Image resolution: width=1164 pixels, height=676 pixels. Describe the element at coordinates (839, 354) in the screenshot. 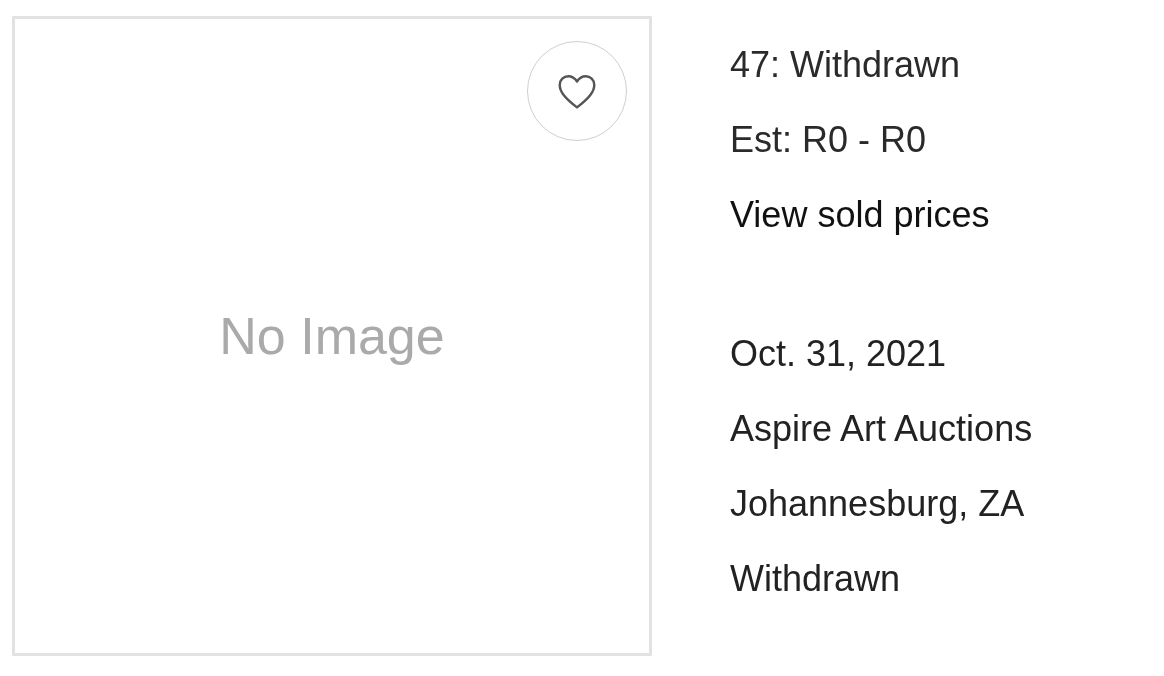

I see `sale-detail: Oct. 31, 2021` at that location.